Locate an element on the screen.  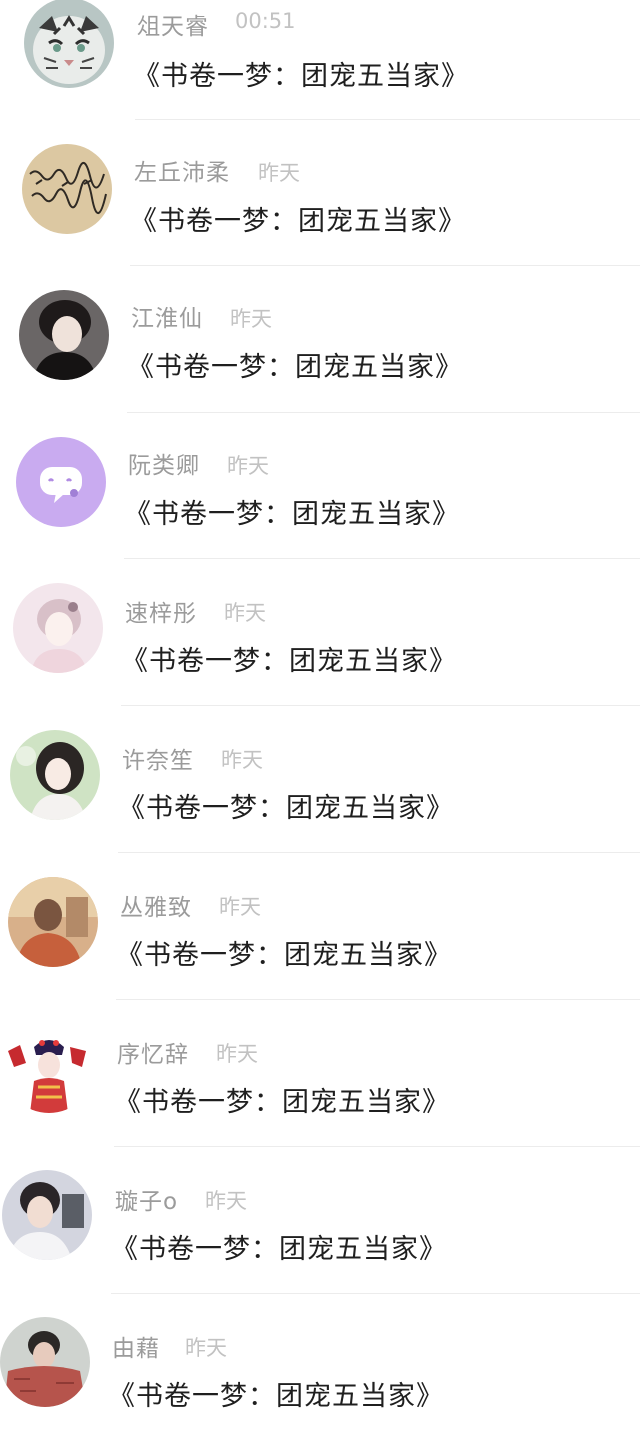
conversation-row: 丛雅致 昨天 《书卷一梦：团宠五当家》 is located at coordinates (320, 932).